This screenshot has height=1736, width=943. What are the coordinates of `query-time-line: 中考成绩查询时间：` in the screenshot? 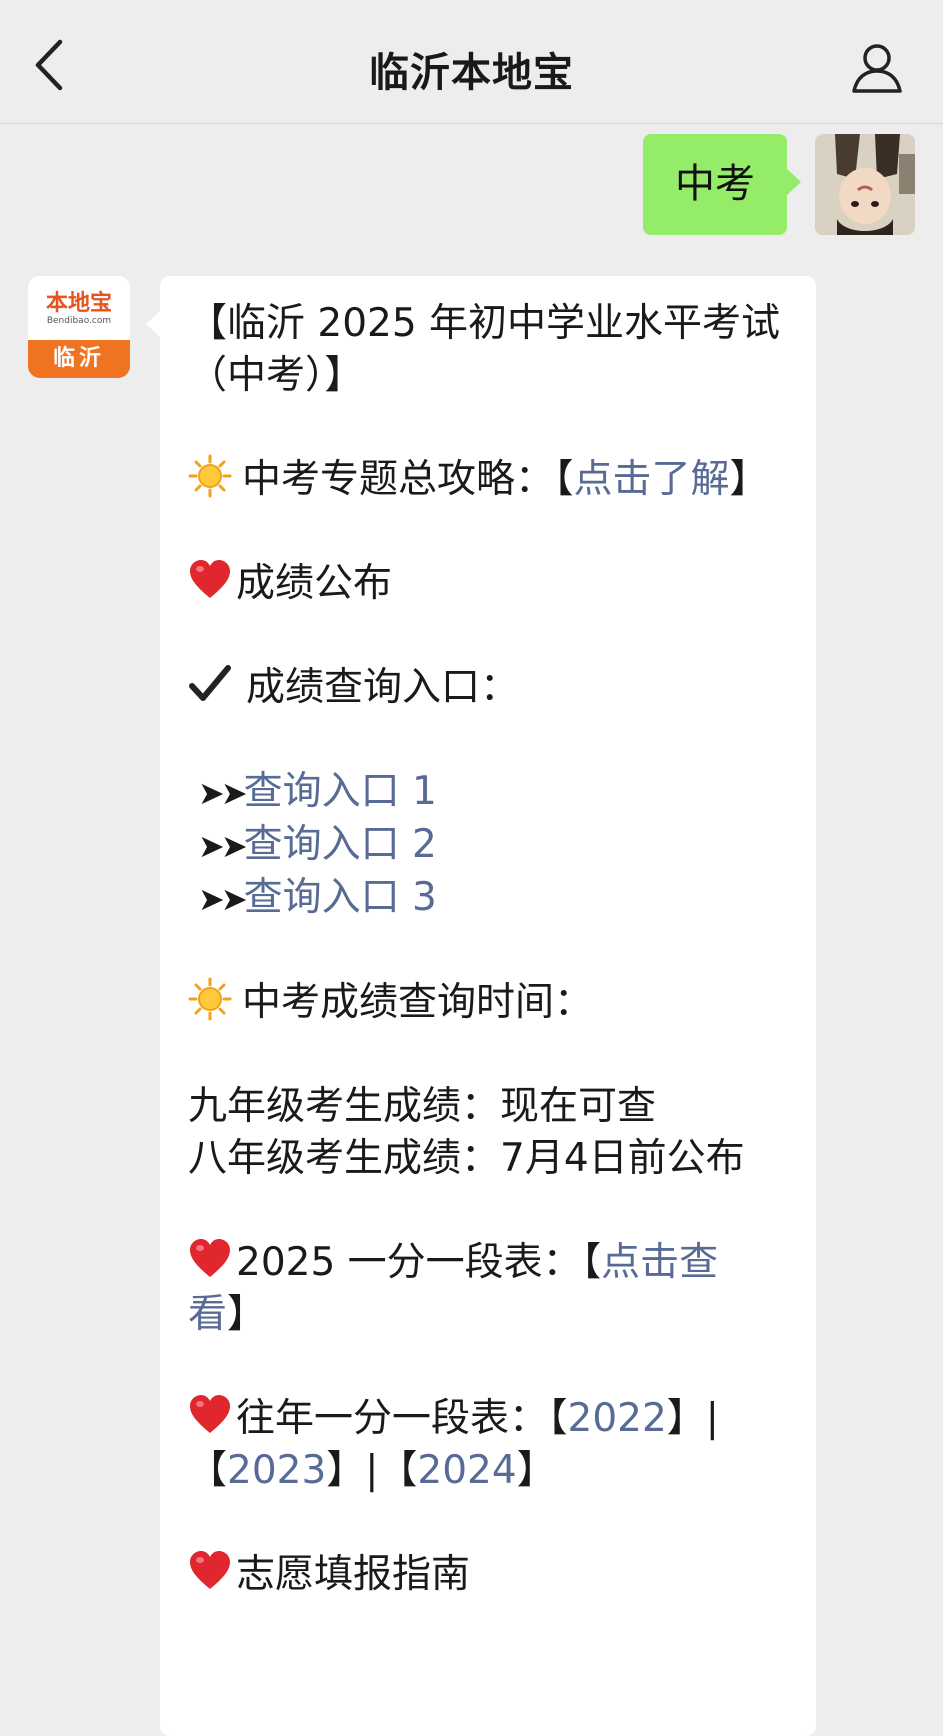 It's located at (488, 1003).